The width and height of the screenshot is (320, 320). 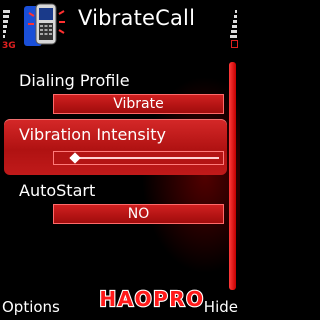 What do you see at coordinates (9, 46) in the screenshot?
I see `network-indicator: 3G` at bounding box center [9, 46].